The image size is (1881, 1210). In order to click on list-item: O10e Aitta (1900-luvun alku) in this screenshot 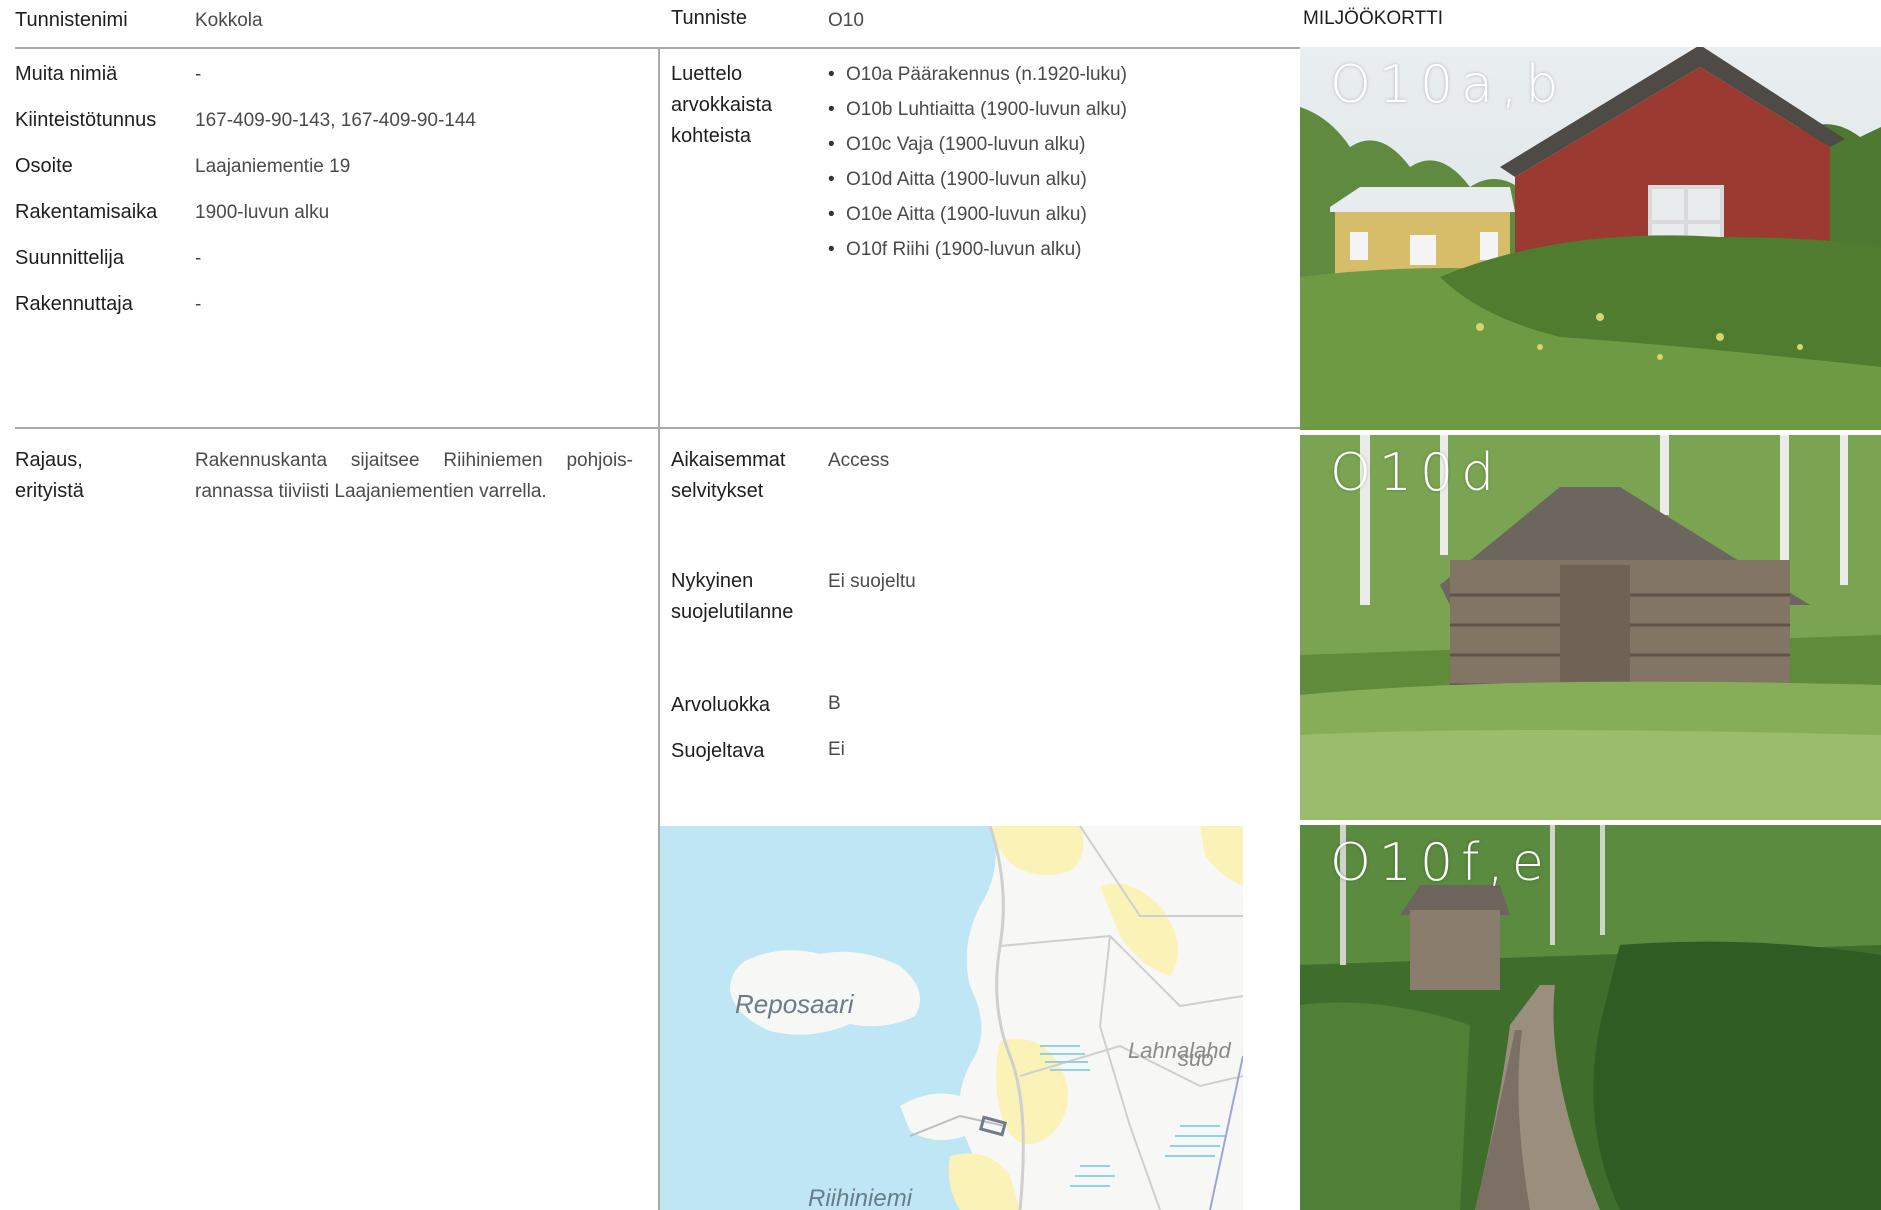, I will do `click(977, 214)`.